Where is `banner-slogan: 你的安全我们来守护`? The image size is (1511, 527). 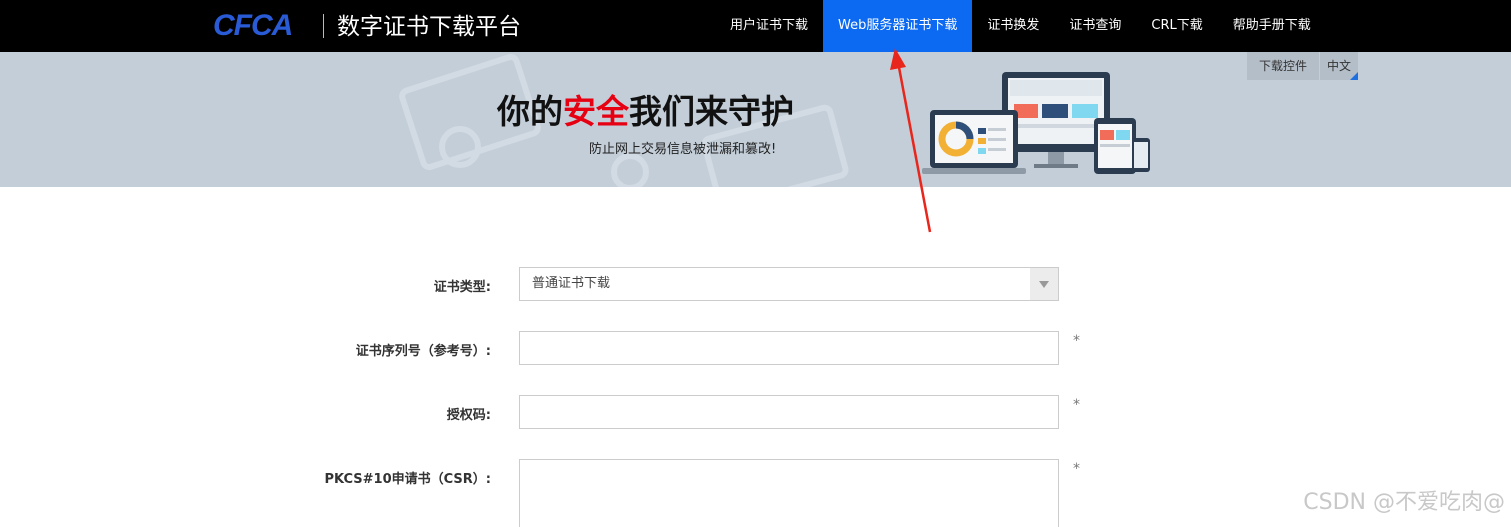 banner-slogan: 你的安全我们来守护 is located at coordinates (645, 111).